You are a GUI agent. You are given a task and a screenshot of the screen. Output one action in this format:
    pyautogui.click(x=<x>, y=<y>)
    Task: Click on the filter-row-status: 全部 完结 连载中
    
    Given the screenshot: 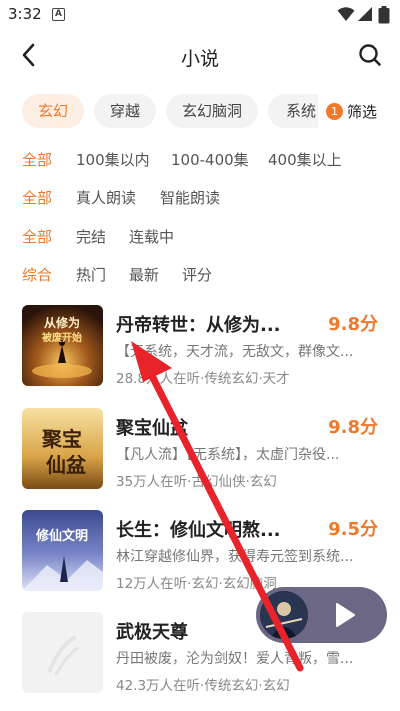 What is the action you would take?
    pyautogui.click(x=200, y=238)
    